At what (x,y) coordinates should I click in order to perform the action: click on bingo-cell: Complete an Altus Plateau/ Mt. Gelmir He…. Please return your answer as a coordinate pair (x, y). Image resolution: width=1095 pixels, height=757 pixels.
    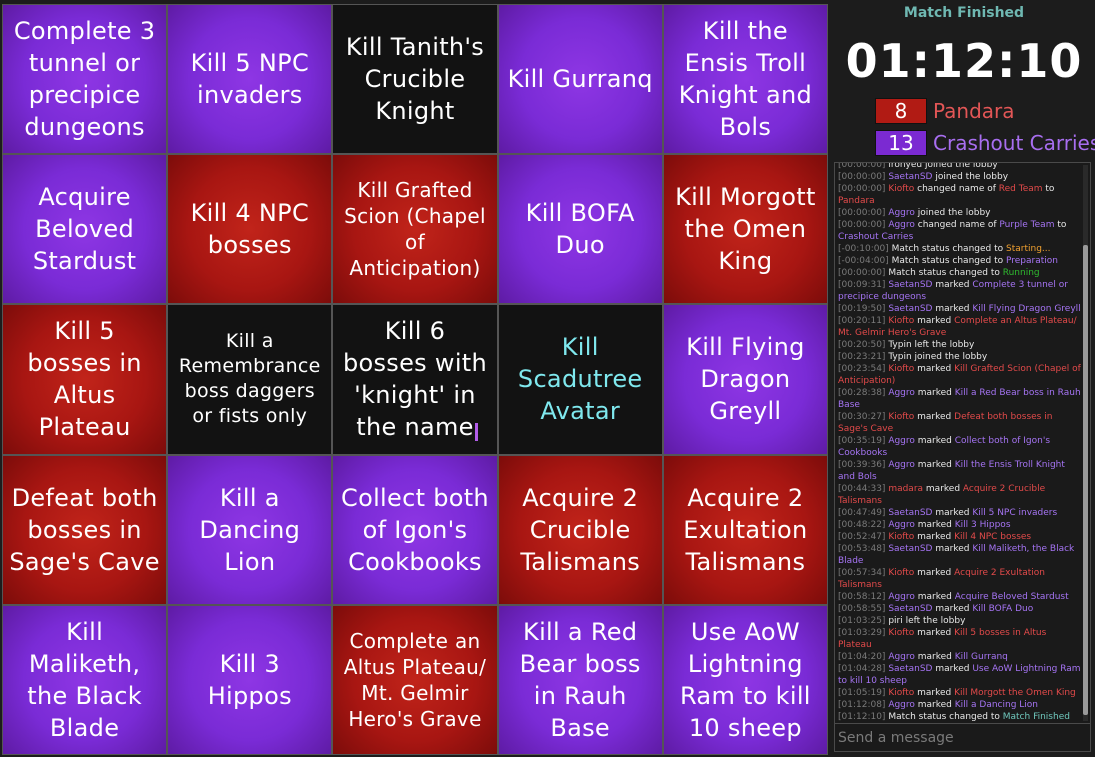
    Looking at the image, I should click on (415, 679).